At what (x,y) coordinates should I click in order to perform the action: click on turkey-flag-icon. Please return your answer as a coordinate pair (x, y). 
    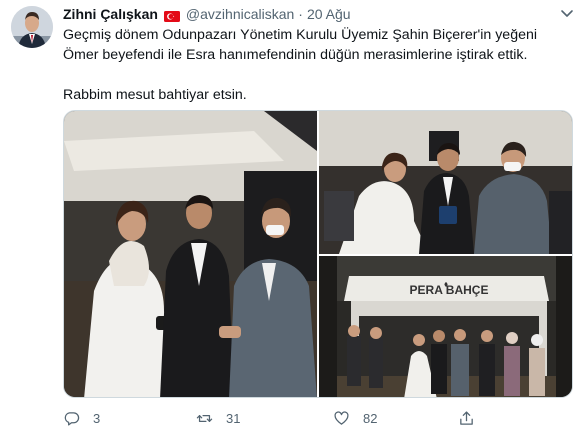
    Looking at the image, I should click on (171, 15).